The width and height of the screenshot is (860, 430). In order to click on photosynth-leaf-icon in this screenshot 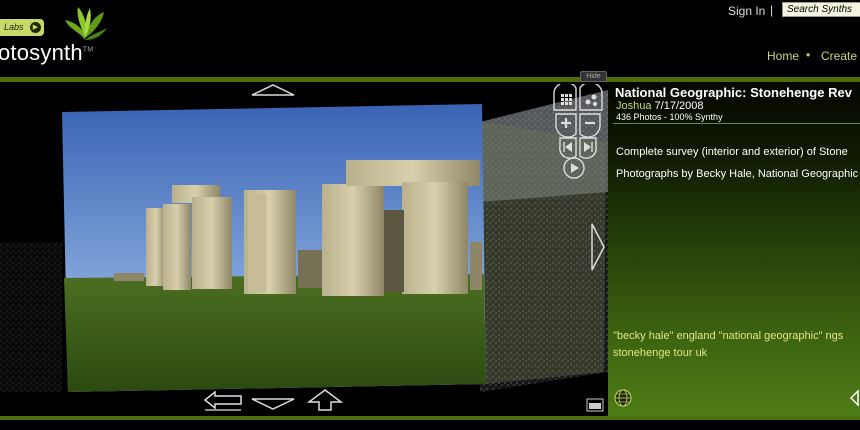, I will do `click(86, 23)`.